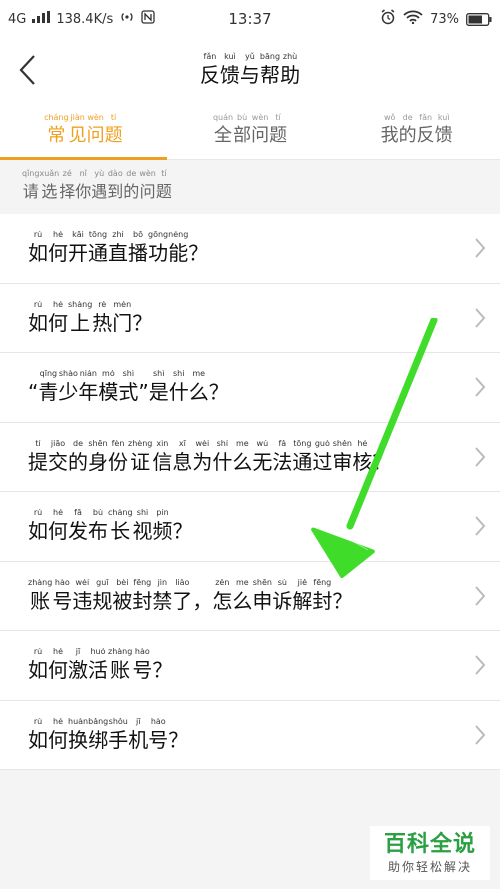 This screenshot has width=500, height=889. I want to click on question-char: ？, so click(183, 526).